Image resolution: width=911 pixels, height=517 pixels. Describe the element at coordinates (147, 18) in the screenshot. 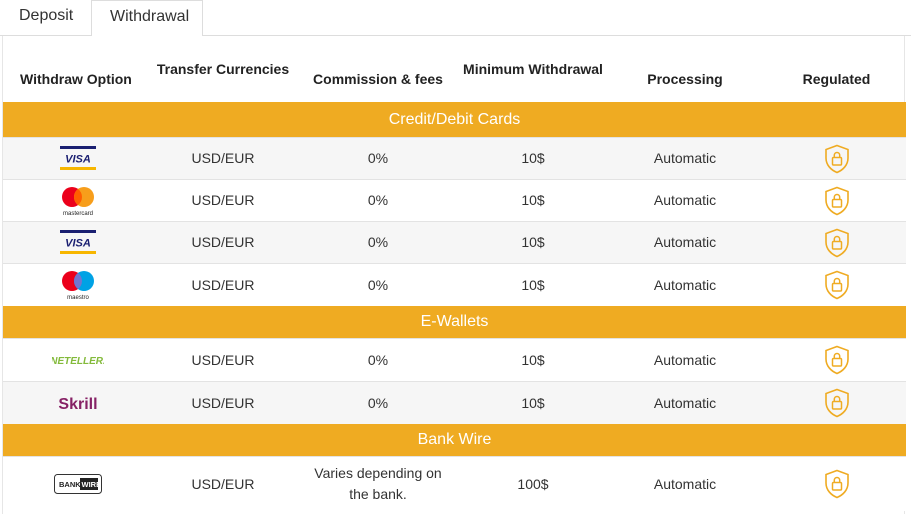

I see `tab-withdrawal: Withdrawal` at that location.